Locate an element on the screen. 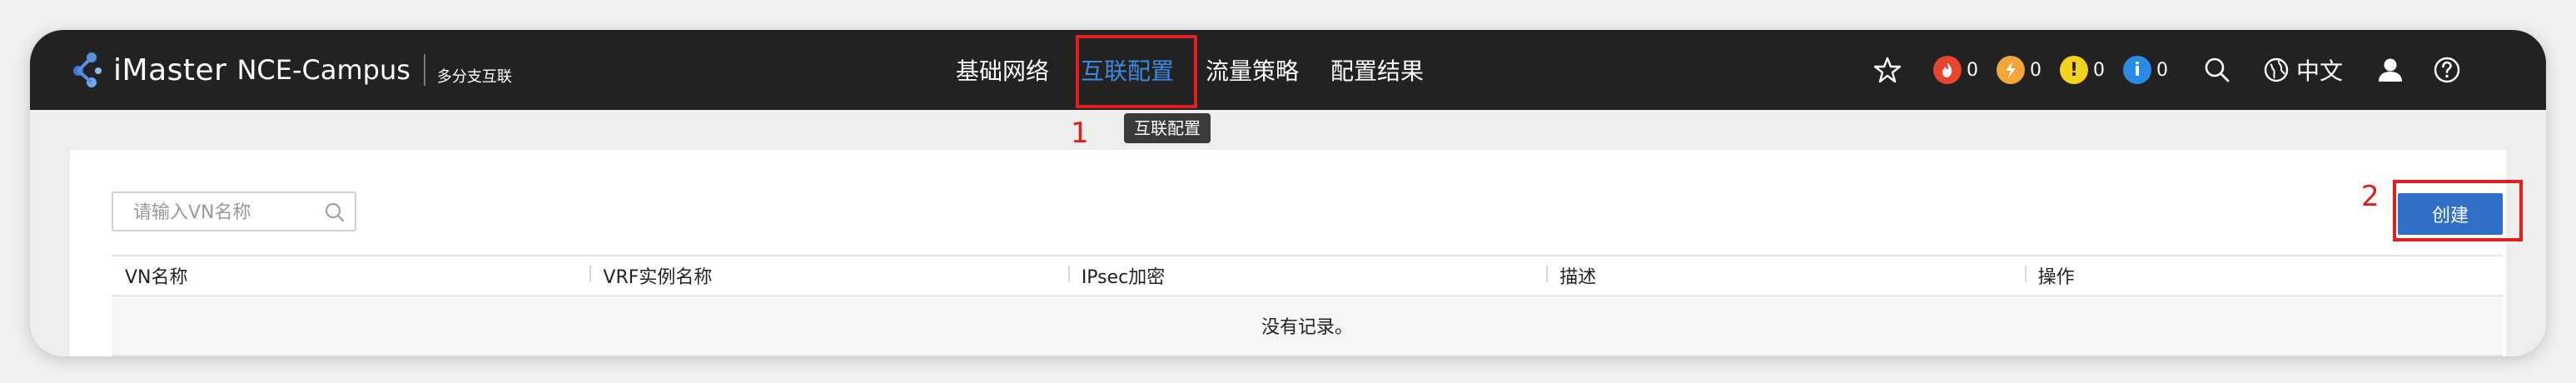  alarm-critical: 0 is located at coordinates (1955, 70).